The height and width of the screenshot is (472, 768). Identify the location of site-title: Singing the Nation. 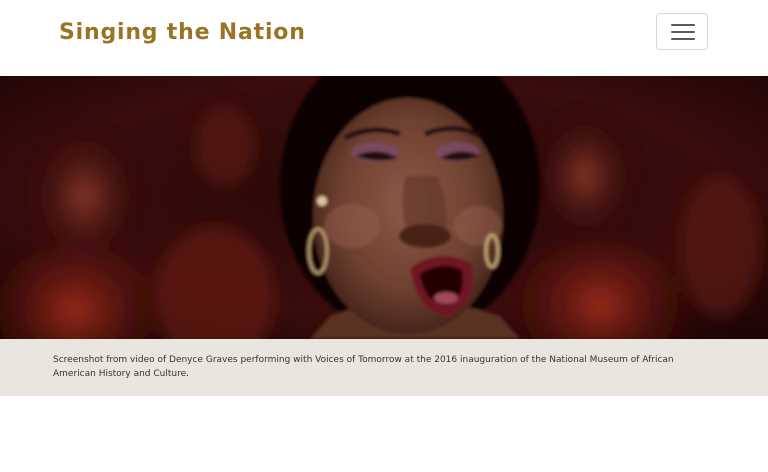
(182, 33).